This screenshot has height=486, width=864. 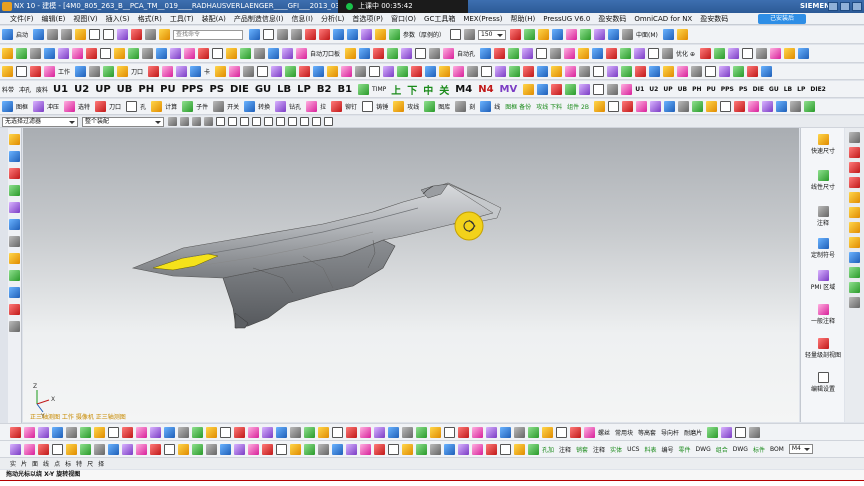 I want to click on spline-icon, so click(x=325, y=34).